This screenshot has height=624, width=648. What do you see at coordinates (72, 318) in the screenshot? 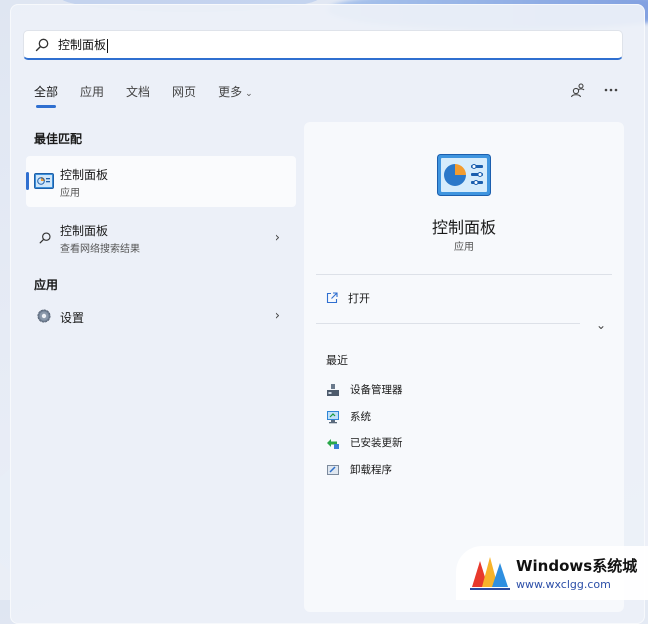
I see `settings-title: 设置` at bounding box center [72, 318].